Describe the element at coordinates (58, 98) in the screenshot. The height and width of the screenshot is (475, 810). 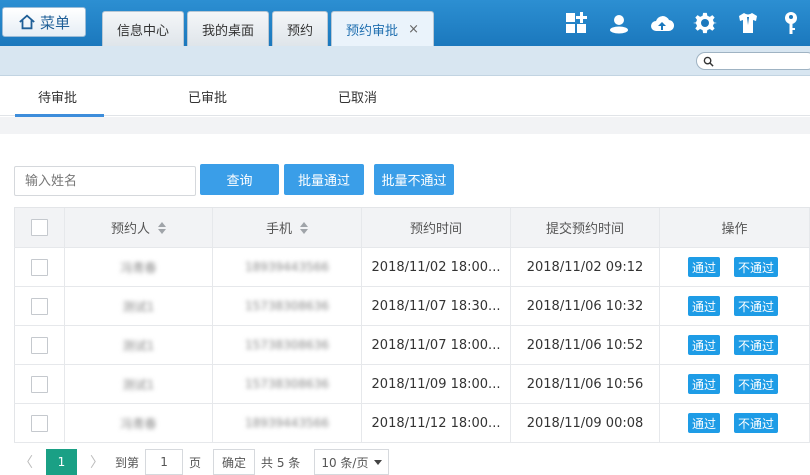
I see `tab-label: 待审批` at that location.